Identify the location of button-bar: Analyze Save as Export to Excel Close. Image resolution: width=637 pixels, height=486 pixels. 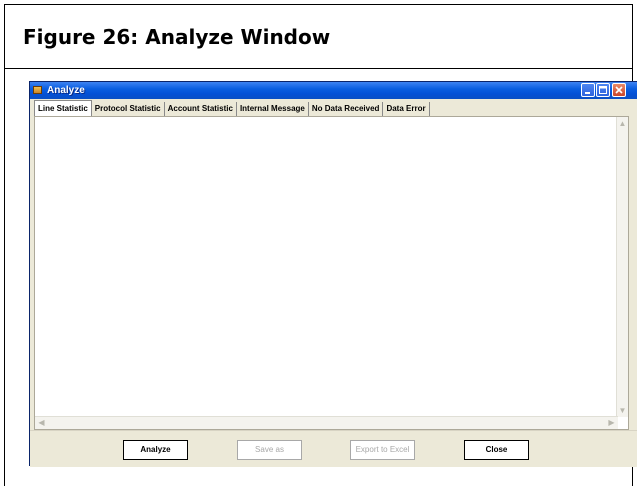
(333, 448).